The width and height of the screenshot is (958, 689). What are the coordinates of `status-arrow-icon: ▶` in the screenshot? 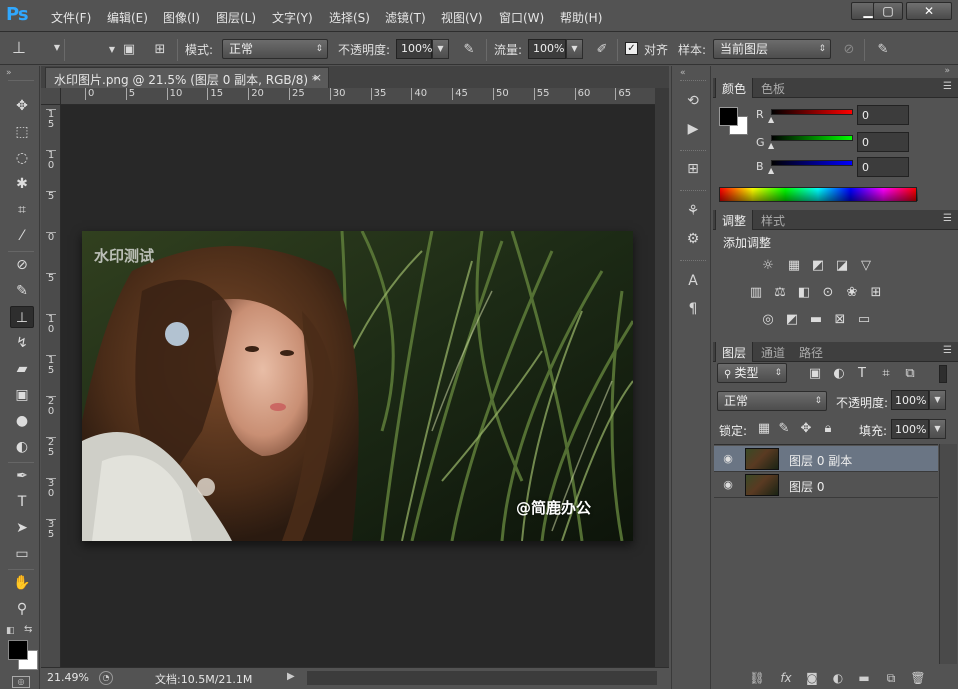 It's located at (291, 676).